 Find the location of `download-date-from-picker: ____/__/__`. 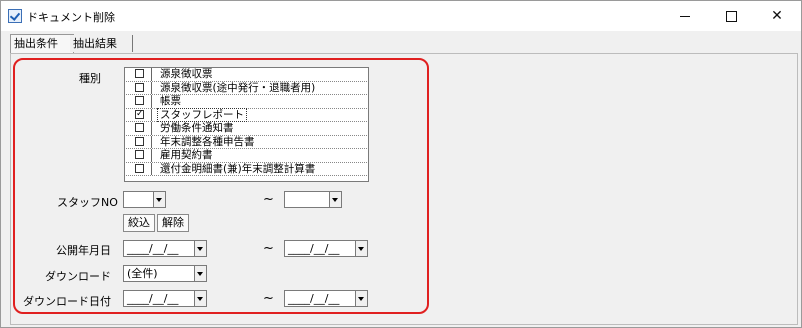

download-date-from-picker: ____/__/__ is located at coordinates (165, 298).